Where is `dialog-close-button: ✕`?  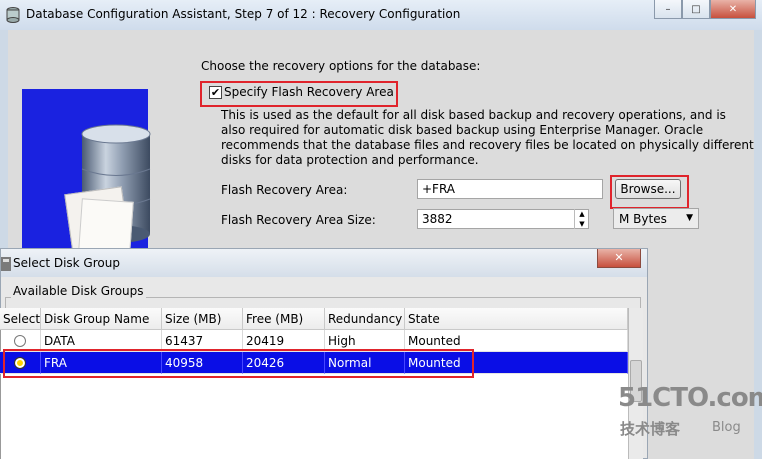 dialog-close-button: ✕ is located at coordinates (619, 258).